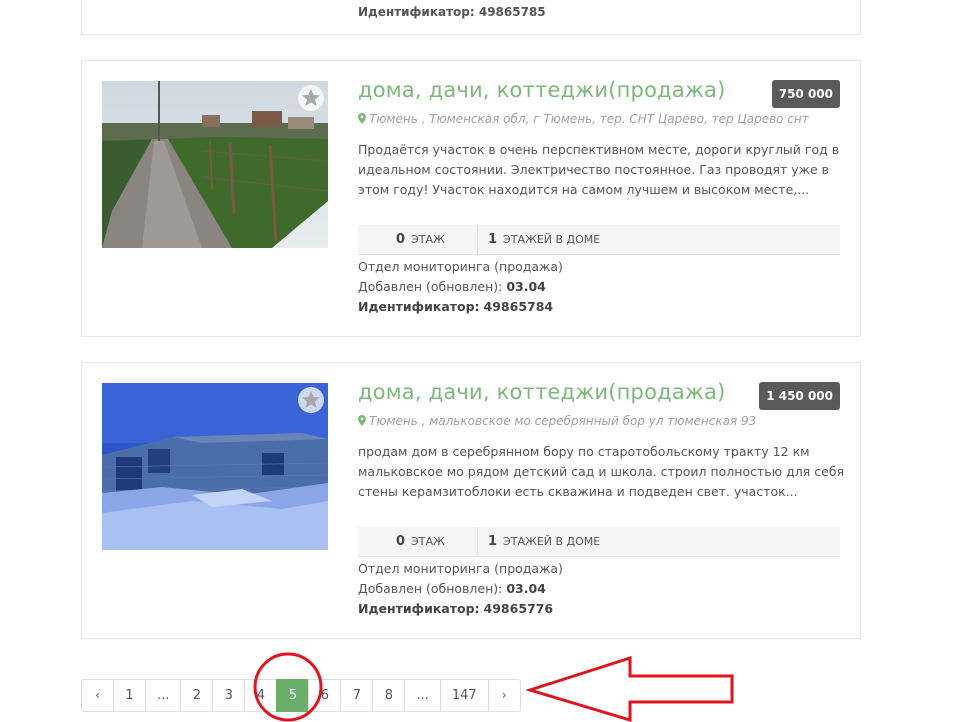 This screenshot has height=722, width=976. What do you see at coordinates (325, 695) in the screenshot?
I see `pagination-page-6: 6` at bounding box center [325, 695].